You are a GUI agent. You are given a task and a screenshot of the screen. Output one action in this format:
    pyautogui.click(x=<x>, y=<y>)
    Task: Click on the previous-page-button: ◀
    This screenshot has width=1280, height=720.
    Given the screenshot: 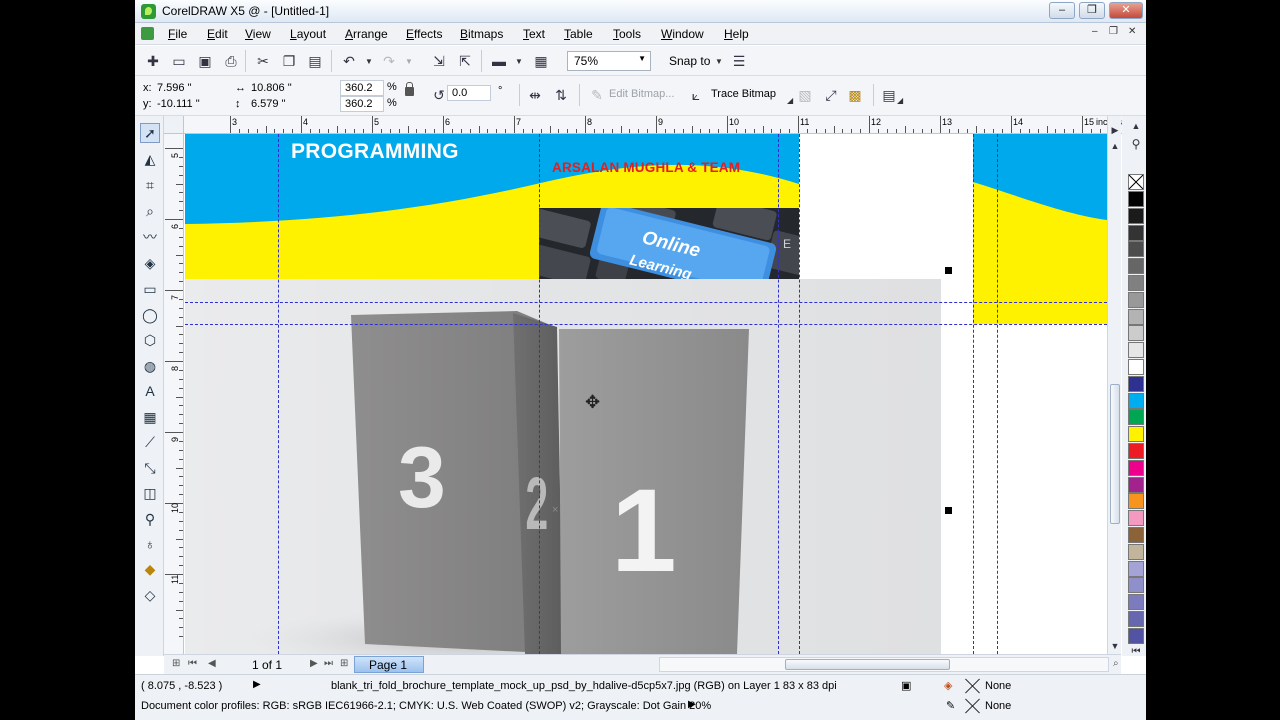 What is the action you would take?
    pyautogui.click(x=212, y=663)
    